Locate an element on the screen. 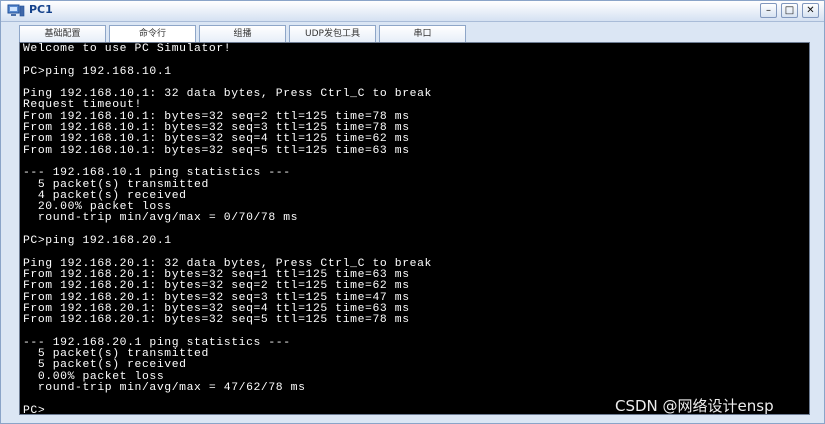 Image resolution: width=825 pixels, height=424 pixels. window-title: PC1 is located at coordinates (41, 9).